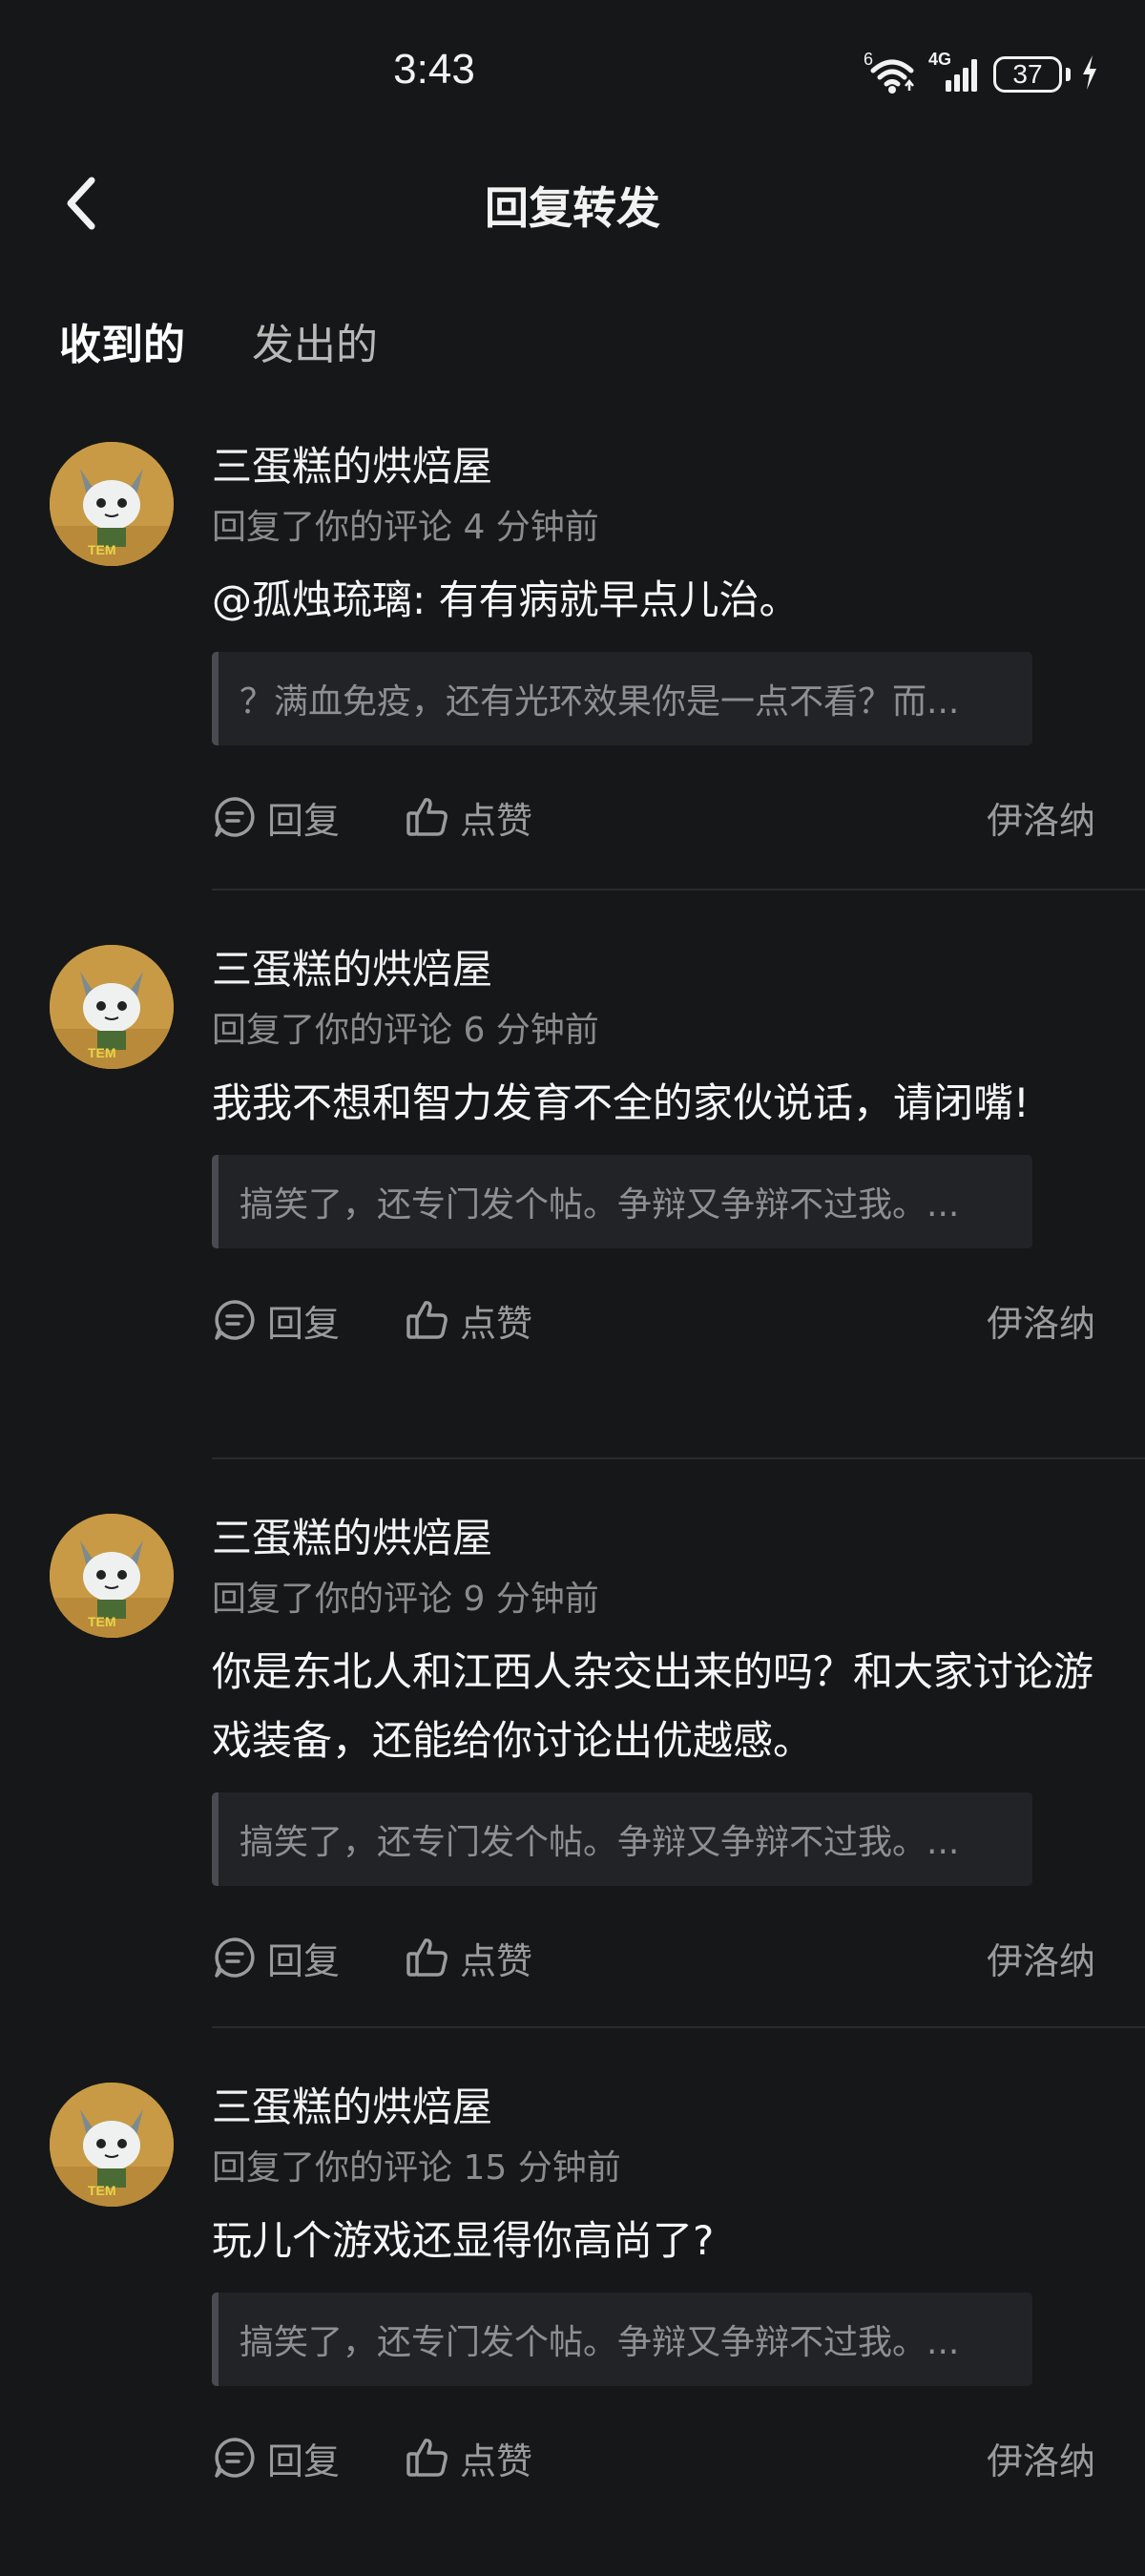  I want to click on status-icons: 6 4G 37, so click(982, 72).